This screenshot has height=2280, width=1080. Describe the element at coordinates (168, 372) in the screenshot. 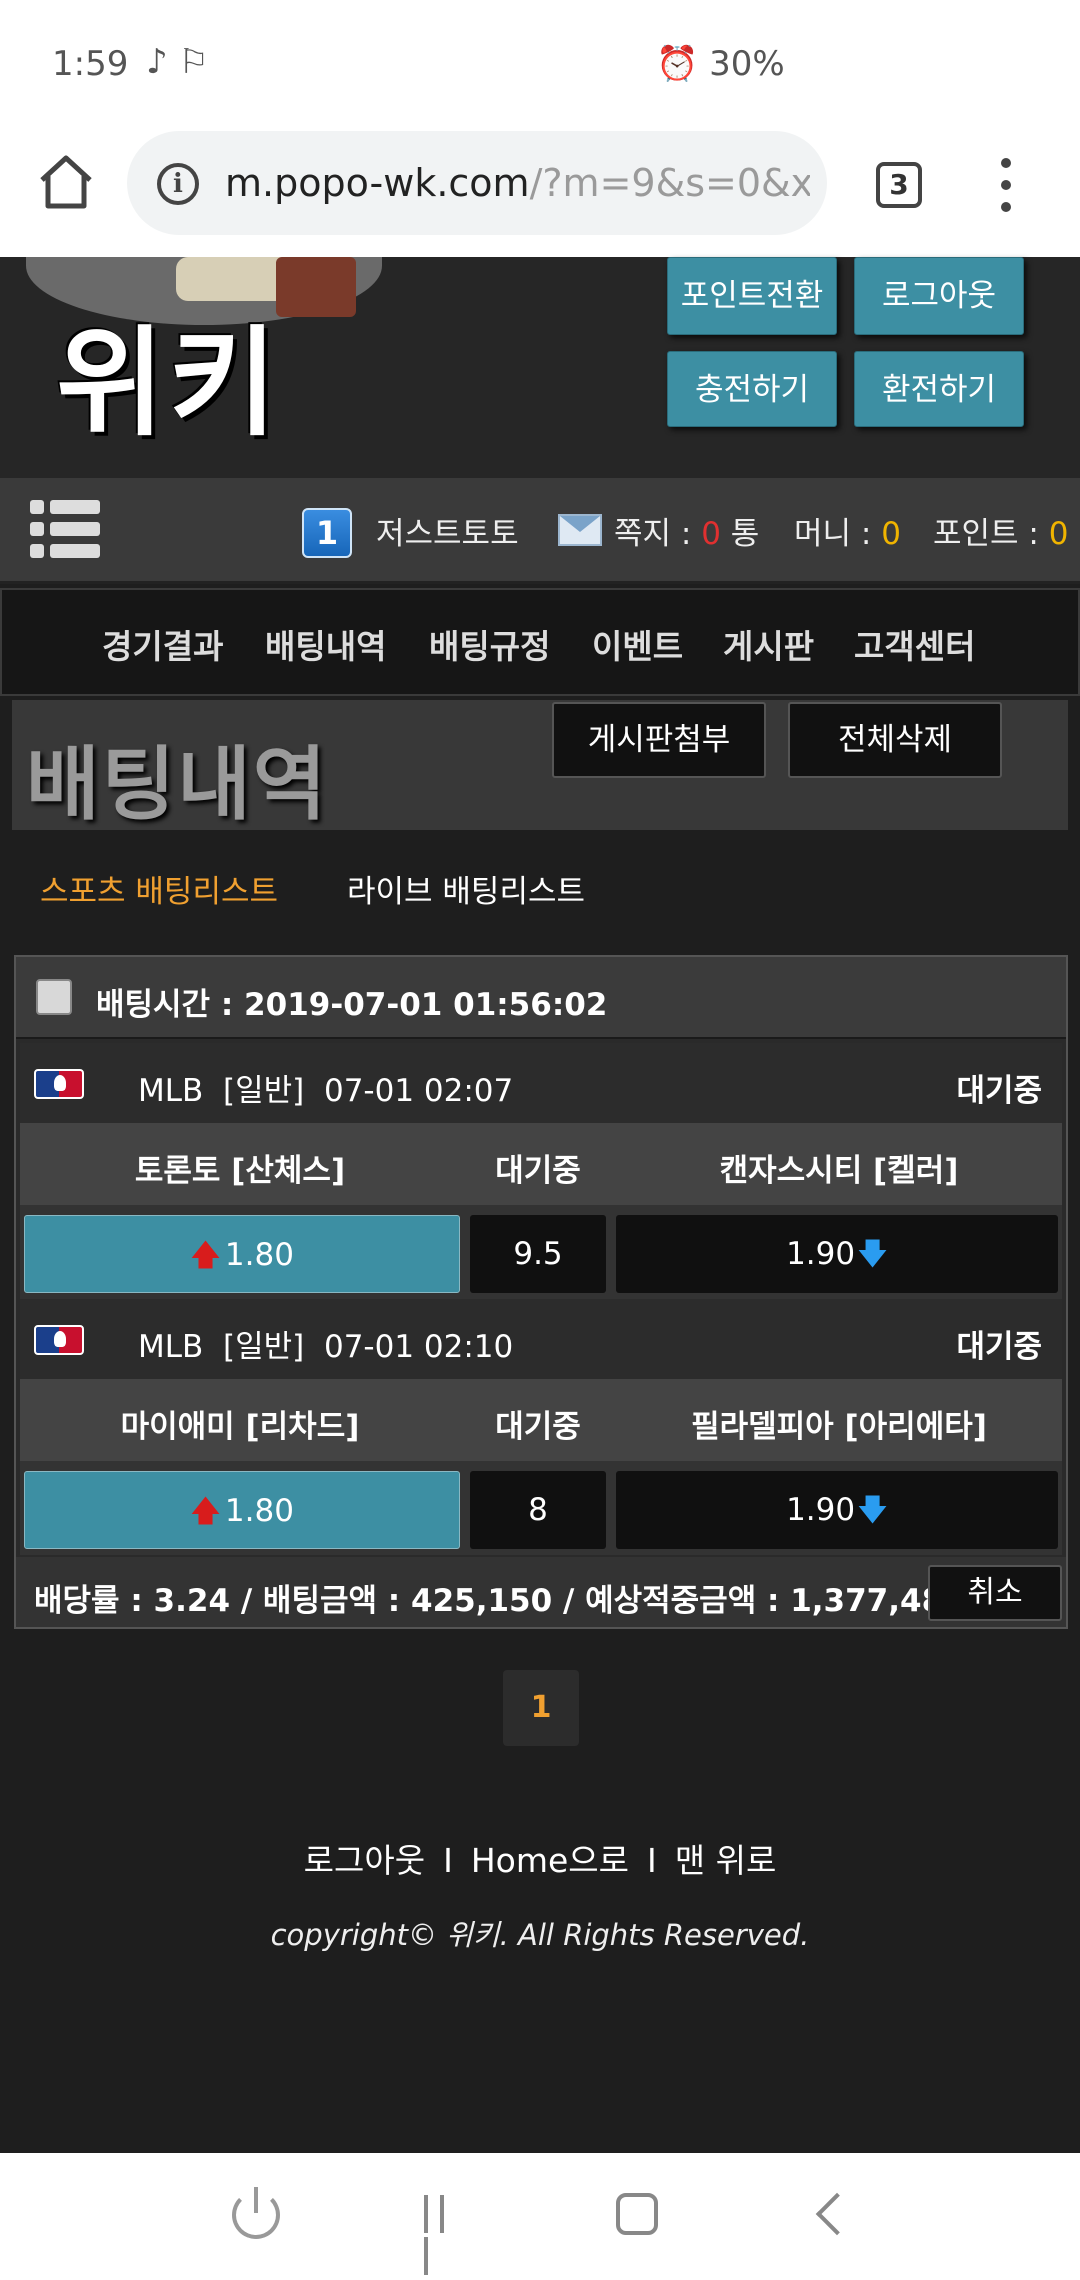

I see `site-logo: 위키` at that location.